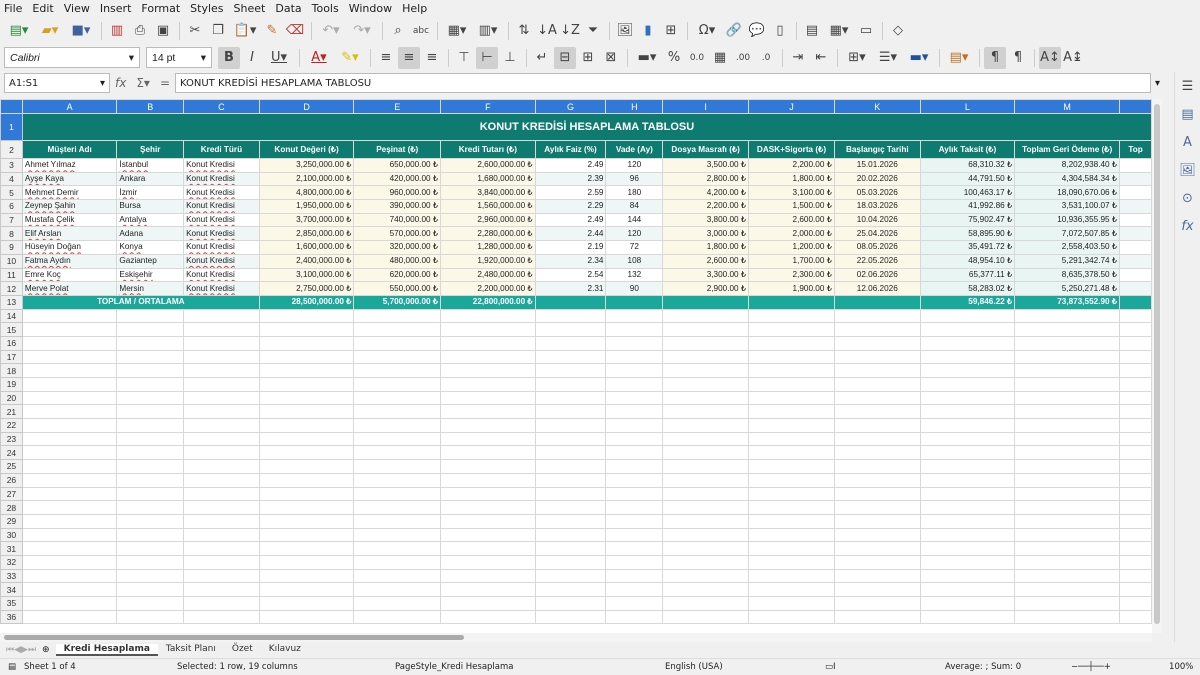  Describe the element at coordinates (306, 165) in the screenshot. I see `data-cell: 3,250,000.00 ₺` at that location.